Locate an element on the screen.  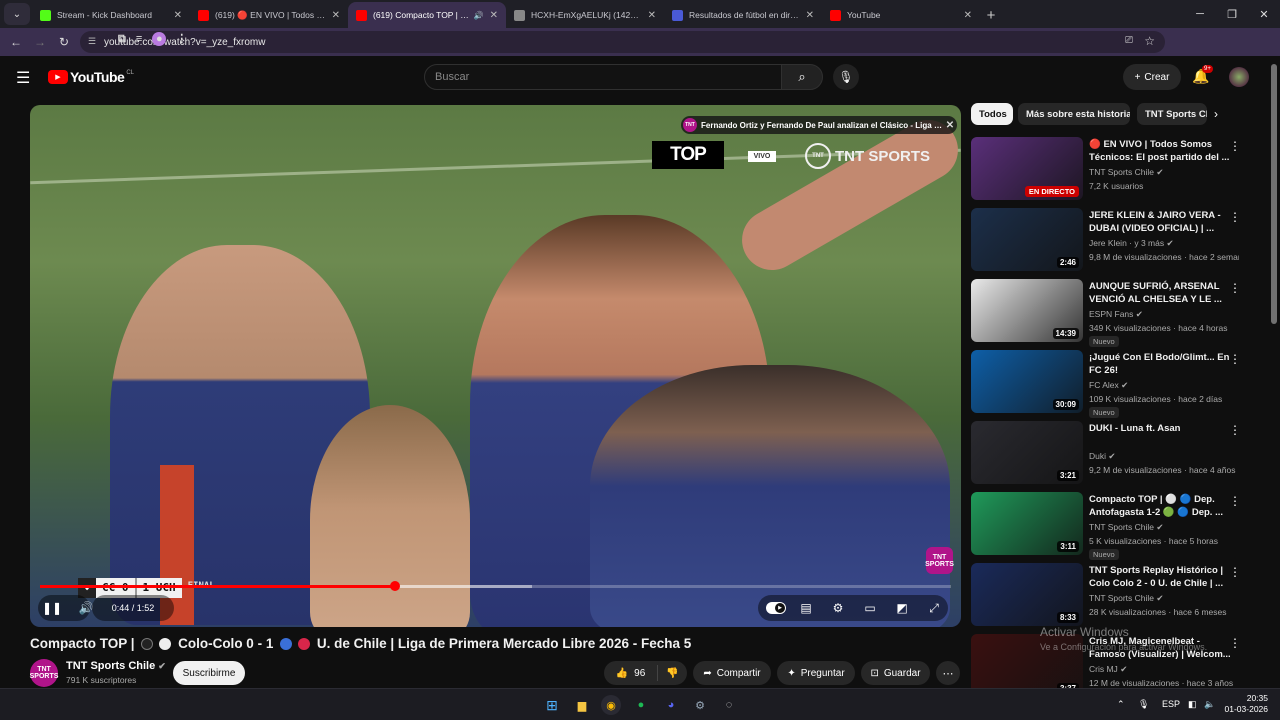
new-tab-button: + is located at coordinates (991, 15).